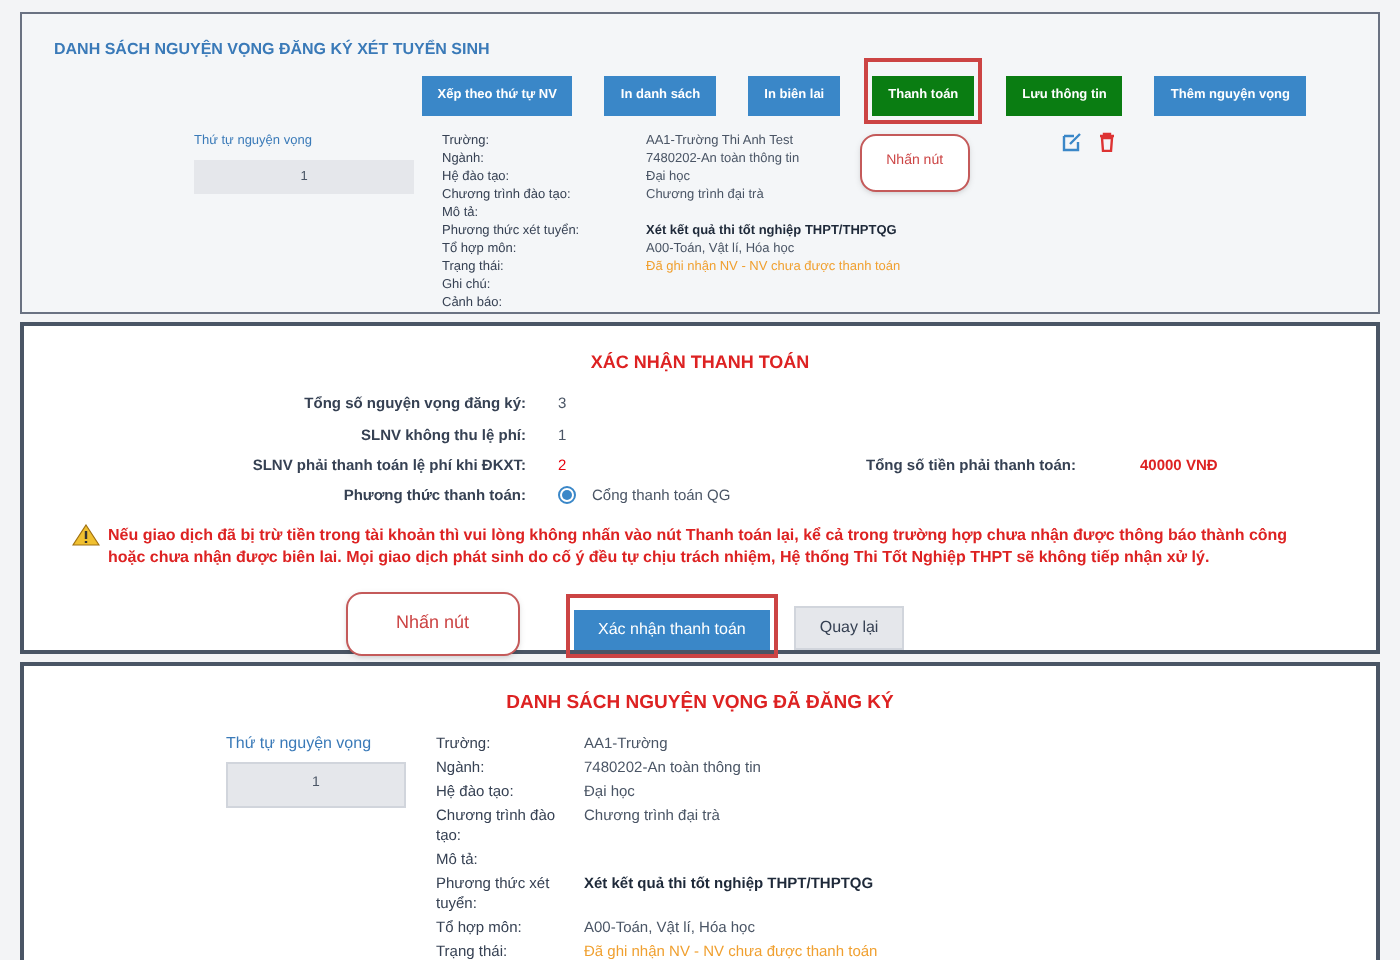  I want to click on trash-icon, so click(1107, 141).